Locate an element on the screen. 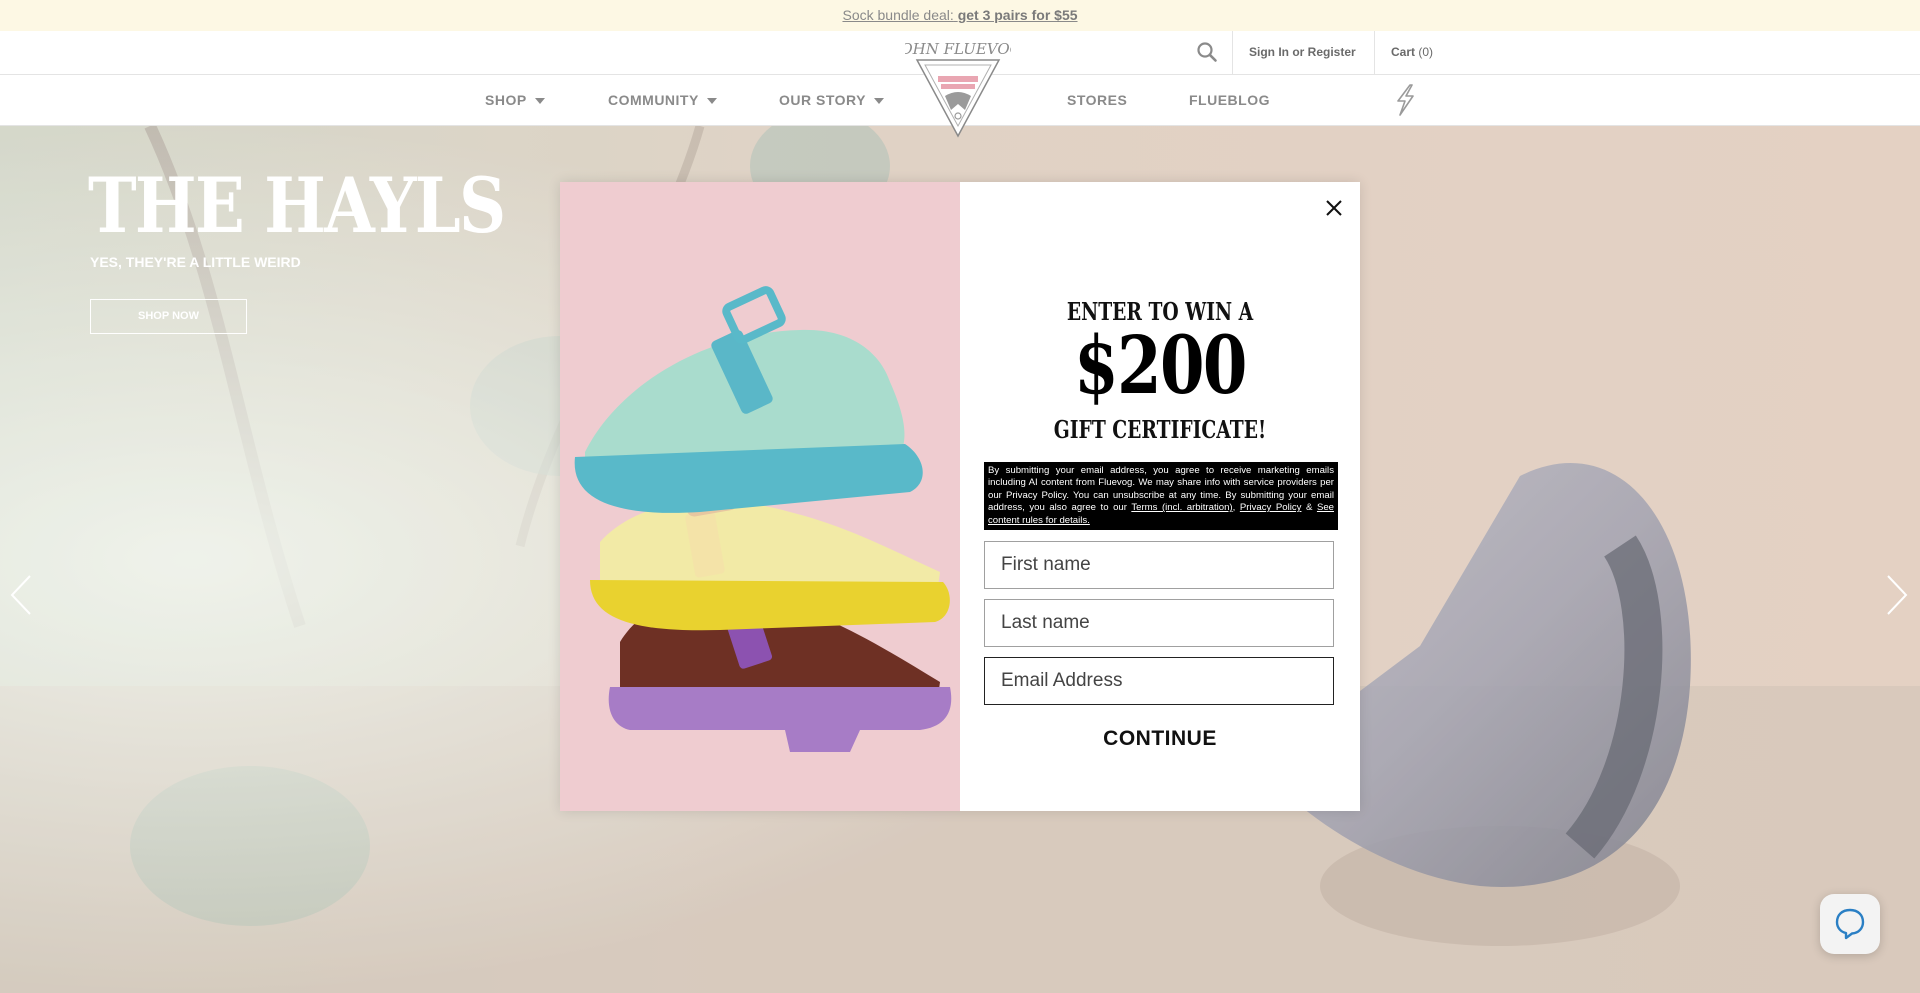 The width and height of the screenshot is (1920, 993). nav-shop-label: SHOP is located at coordinates (506, 100).